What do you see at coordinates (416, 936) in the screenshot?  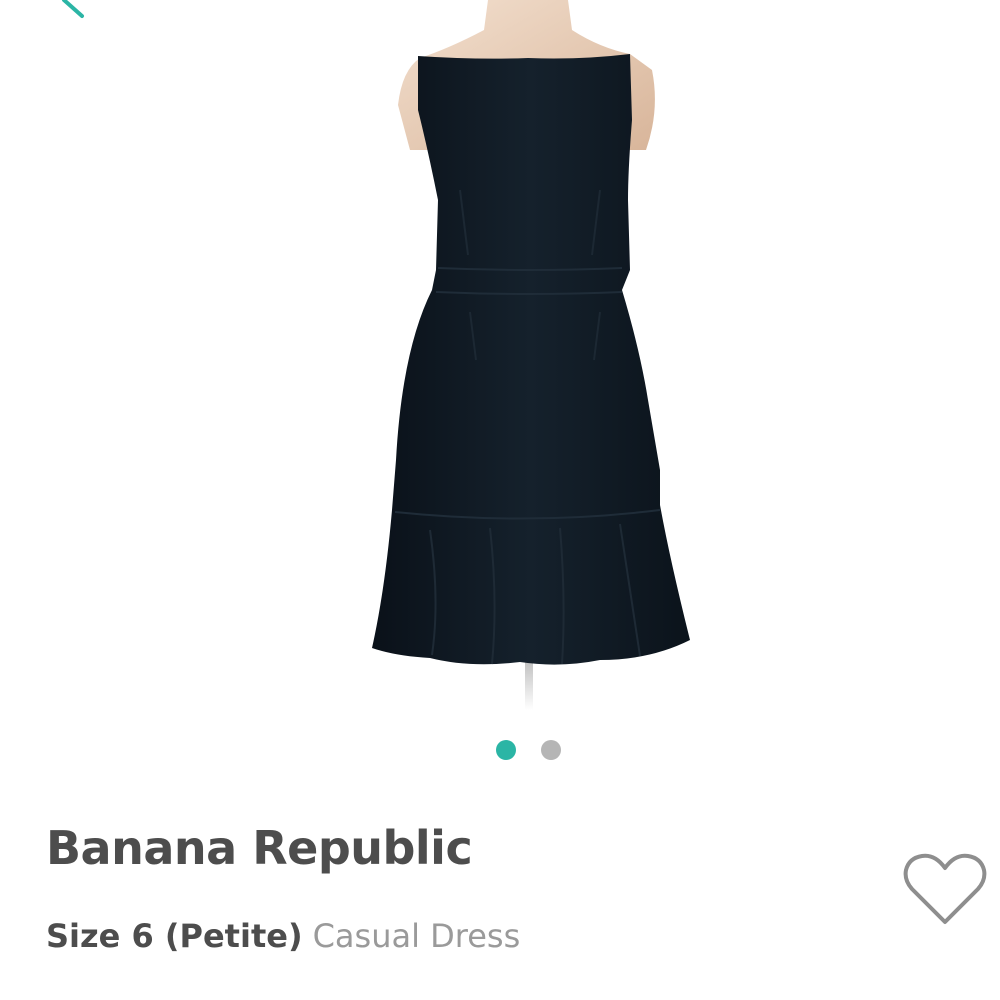 I see `category-label: Casual Dress` at bounding box center [416, 936].